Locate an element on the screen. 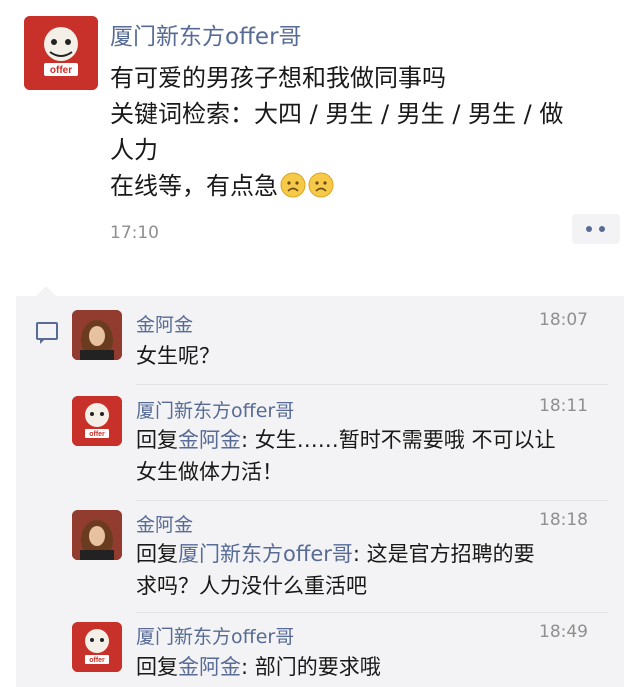 The width and height of the screenshot is (640, 687). comment-body: 回复金阿金: 部门的要求哦 is located at coordinates (366, 667).